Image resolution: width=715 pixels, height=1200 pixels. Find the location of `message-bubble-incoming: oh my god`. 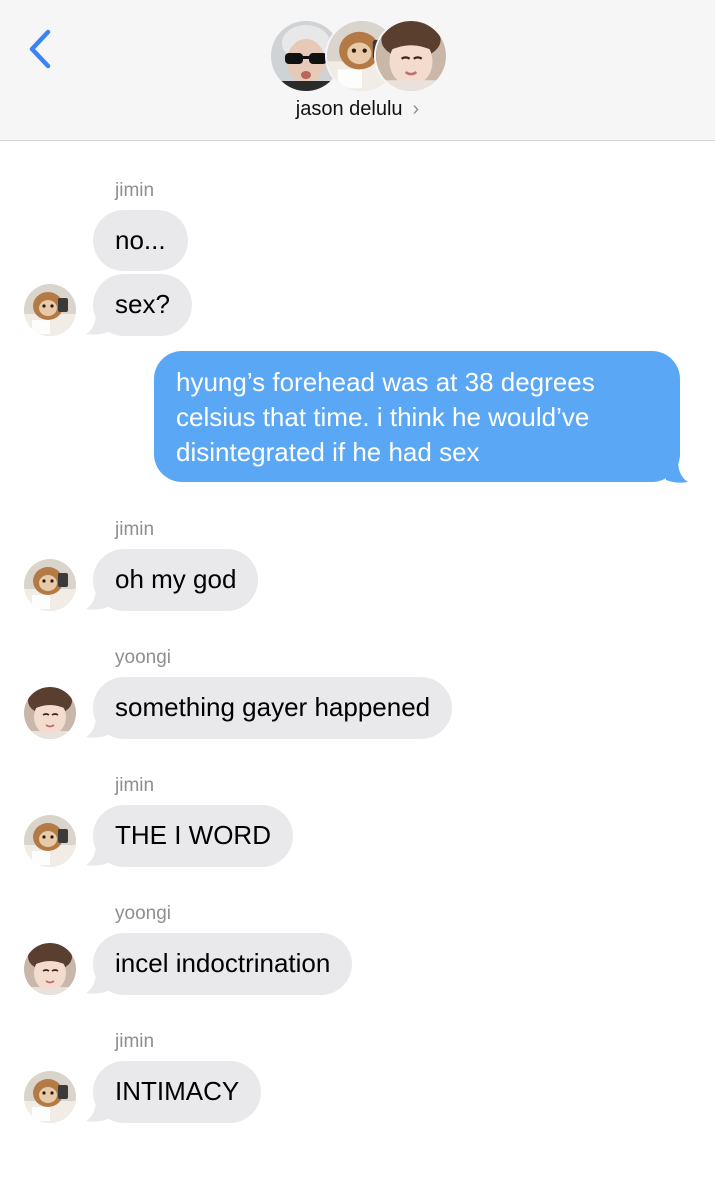

message-bubble-incoming: oh my god is located at coordinates (176, 580).